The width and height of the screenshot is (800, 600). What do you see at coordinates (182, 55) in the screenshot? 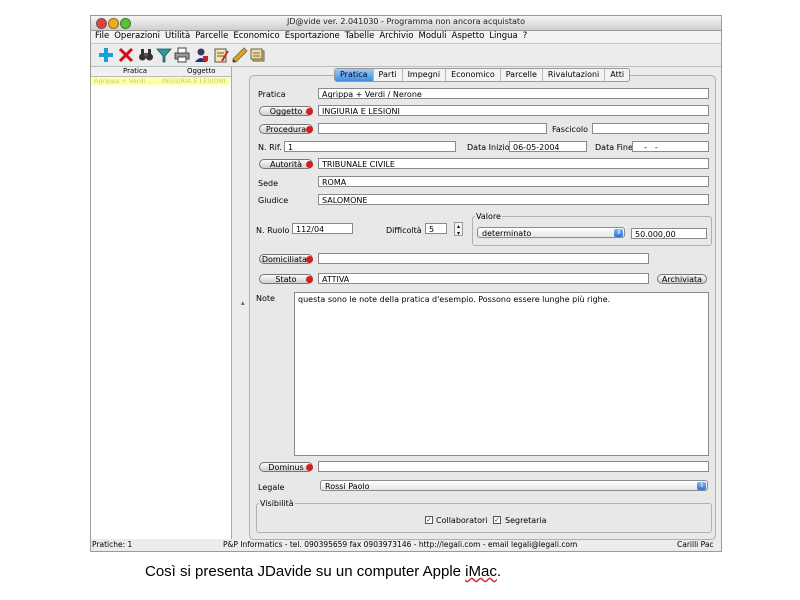
I see `print-icon` at bounding box center [182, 55].